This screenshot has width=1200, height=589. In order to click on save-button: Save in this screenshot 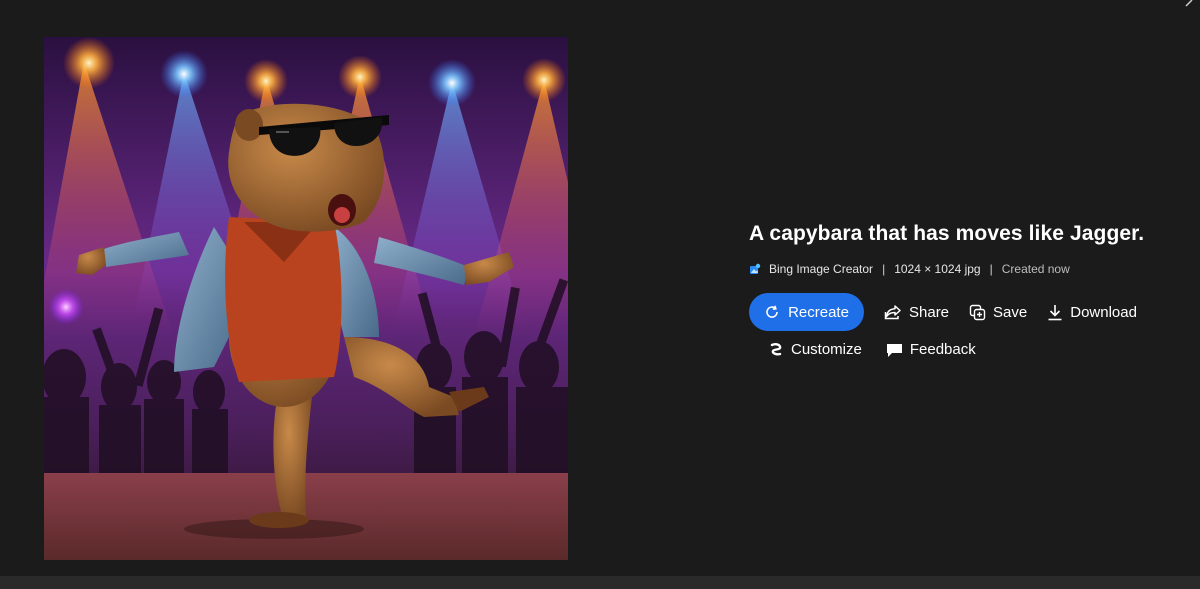, I will do `click(998, 312)`.